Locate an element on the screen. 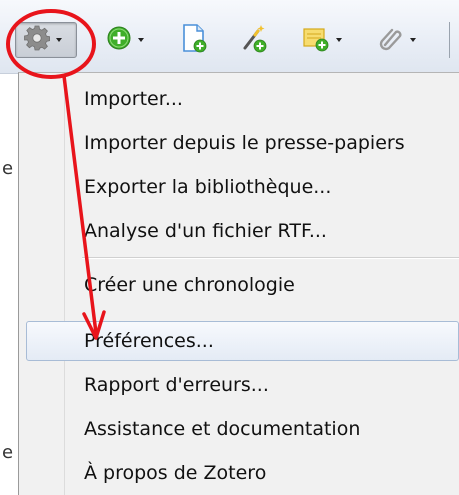 This screenshot has width=459, height=495. menu-item-support-documentation: Assistance et documentation is located at coordinates (242, 429).